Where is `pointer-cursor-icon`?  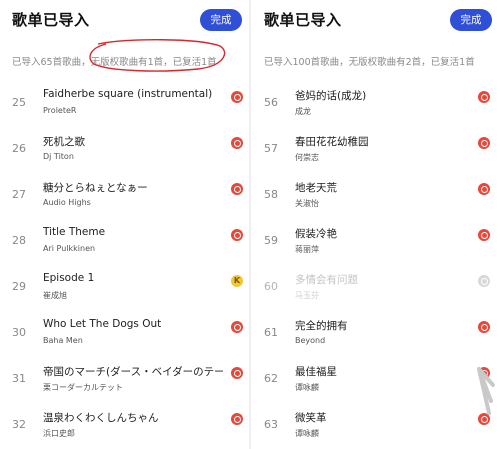 pointer-cursor-icon is located at coordinates (486, 391).